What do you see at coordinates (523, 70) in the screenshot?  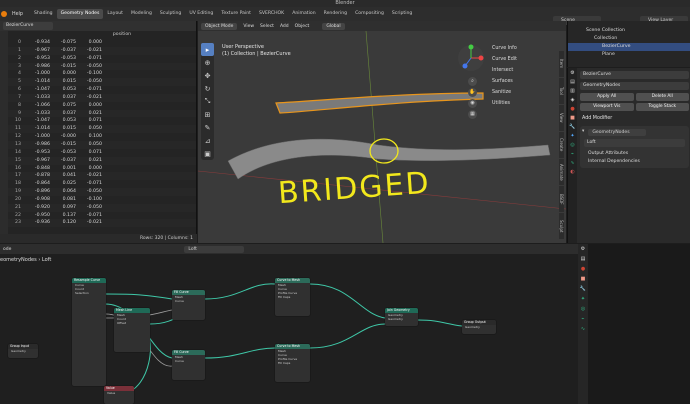 I see `panel-intersect: Intersect` at bounding box center [523, 70].